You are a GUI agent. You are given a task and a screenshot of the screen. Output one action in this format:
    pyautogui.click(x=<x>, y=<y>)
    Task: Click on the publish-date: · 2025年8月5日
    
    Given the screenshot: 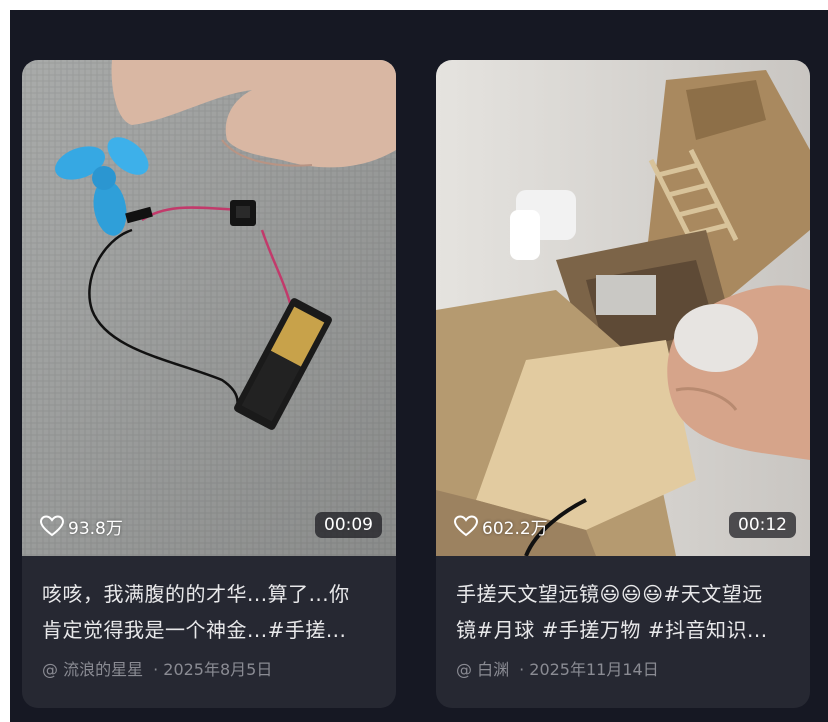 What is the action you would take?
    pyautogui.click(x=213, y=669)
    